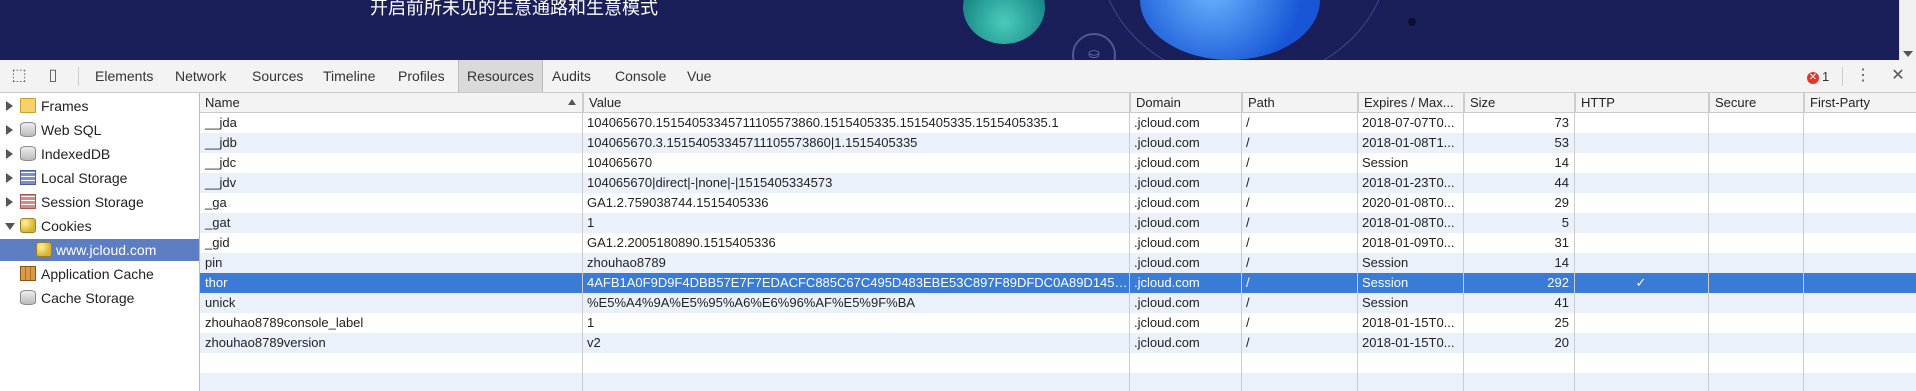  What do you see at coordinates (856, 102) in the screenshot?
I see `column-header-value: Value` at bounding box center [856, 102].